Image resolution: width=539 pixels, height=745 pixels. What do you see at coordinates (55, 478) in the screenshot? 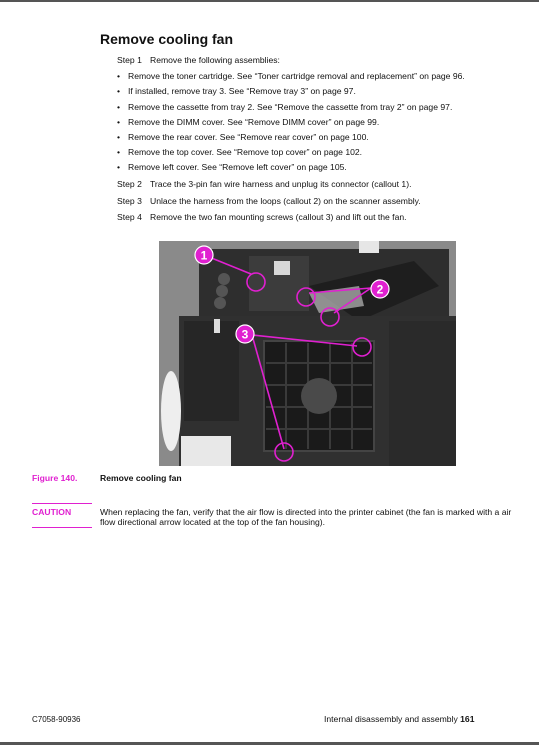
I see `figure-number: Figure 140.` at bounding box center [55, 478].